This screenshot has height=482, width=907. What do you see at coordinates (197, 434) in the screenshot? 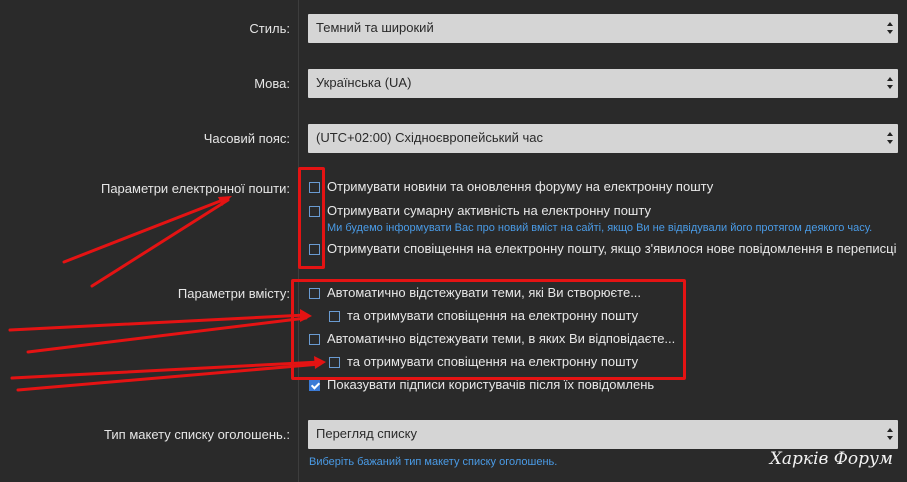
I see `ad-layout-label: Тип макету списку оголошень.:` at bounding box center [197, 434].